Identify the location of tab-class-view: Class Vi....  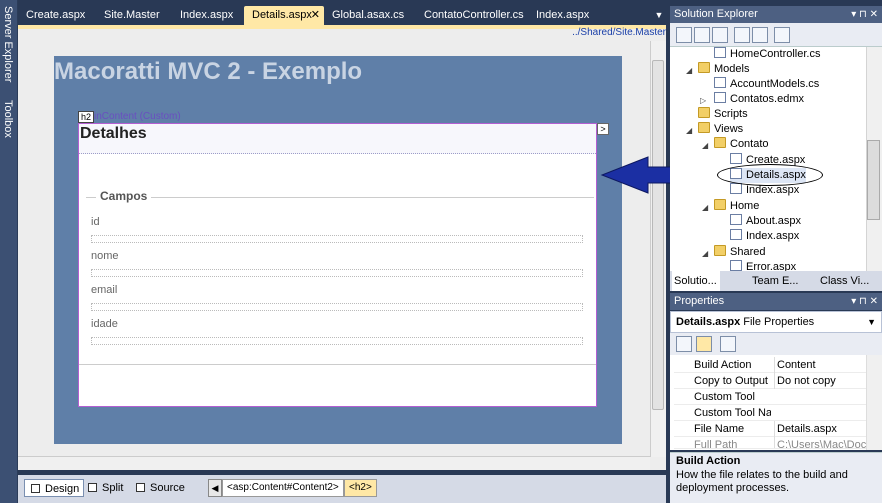
(849, 281).